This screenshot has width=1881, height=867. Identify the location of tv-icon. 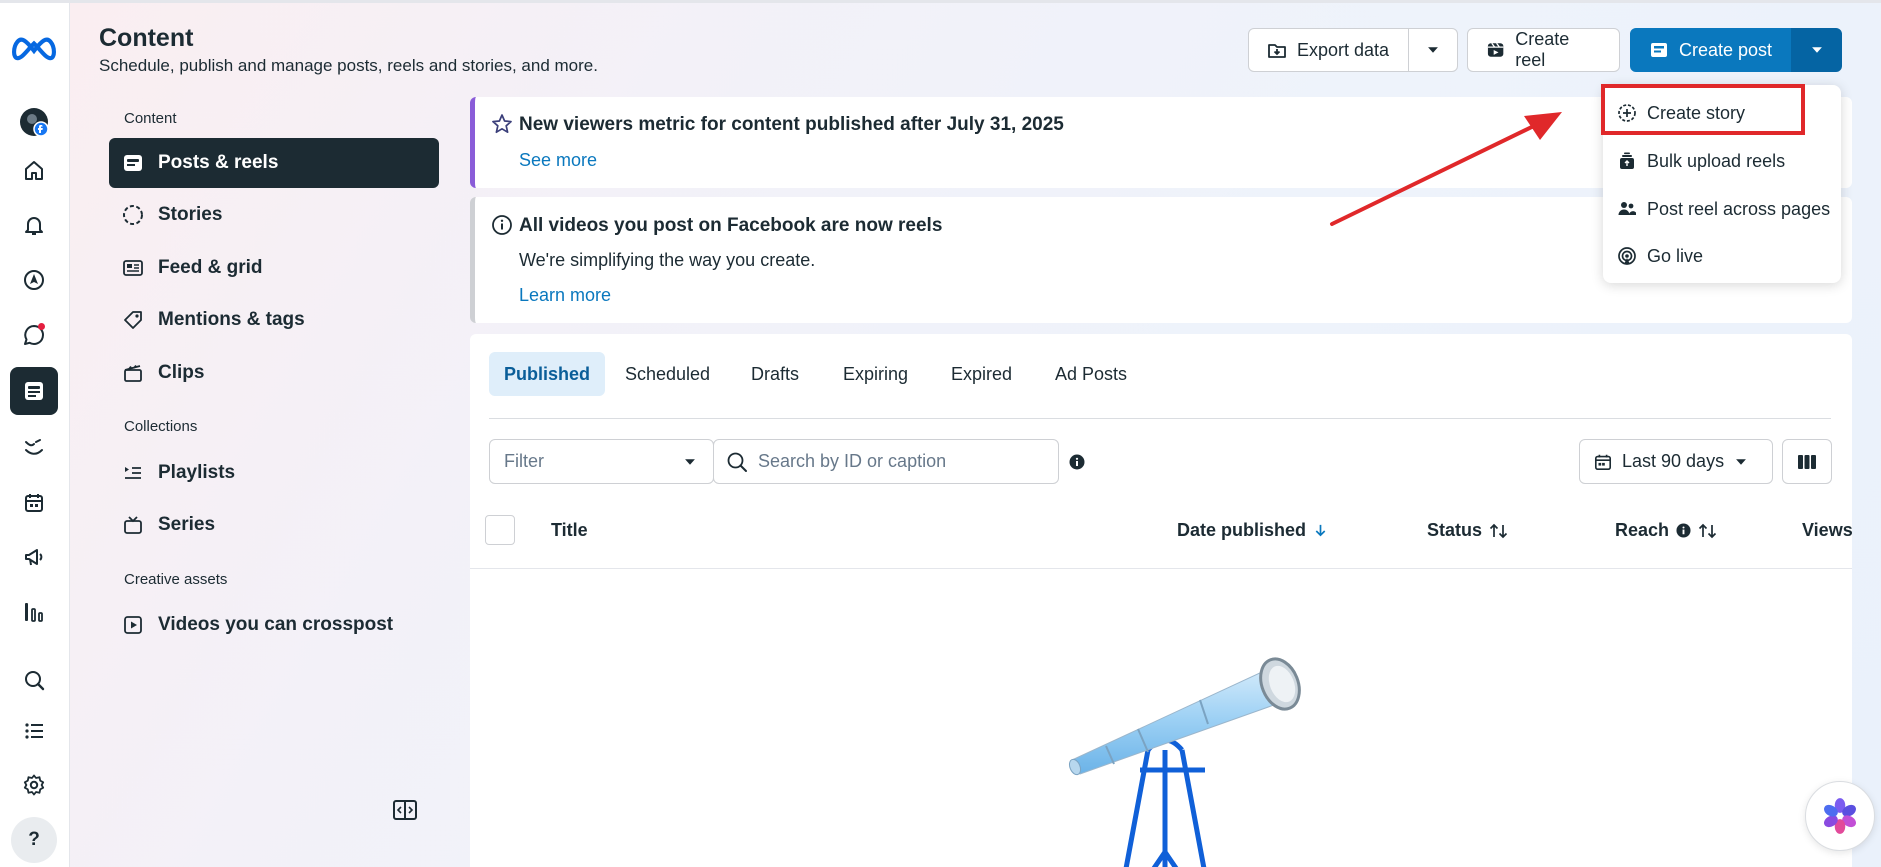
(133, 525).